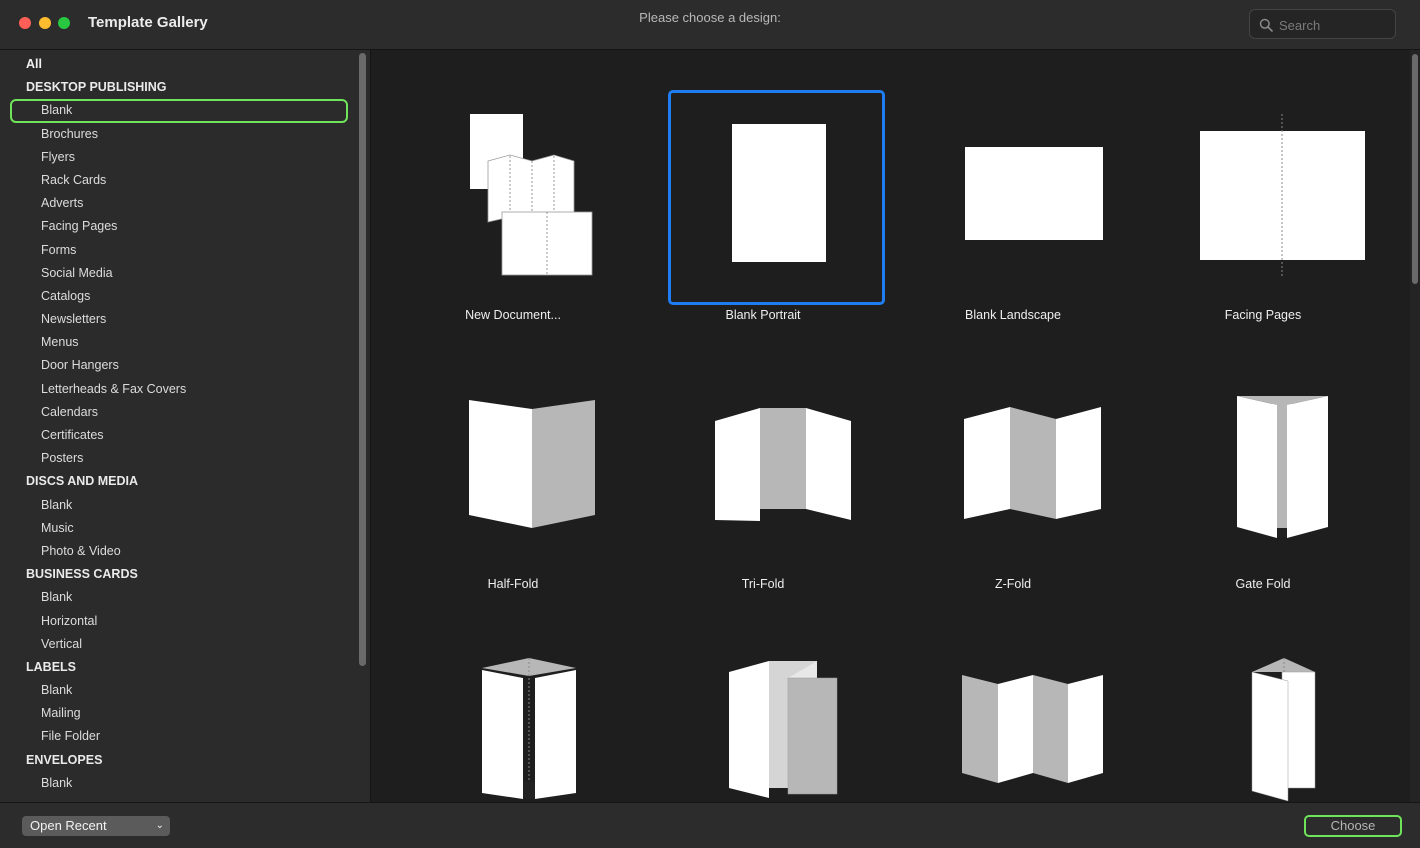  What do you see at coordinates (179, 644) in the screenshot?
I see `sidebar-item: Vertical` at bounding box center [179, 644].